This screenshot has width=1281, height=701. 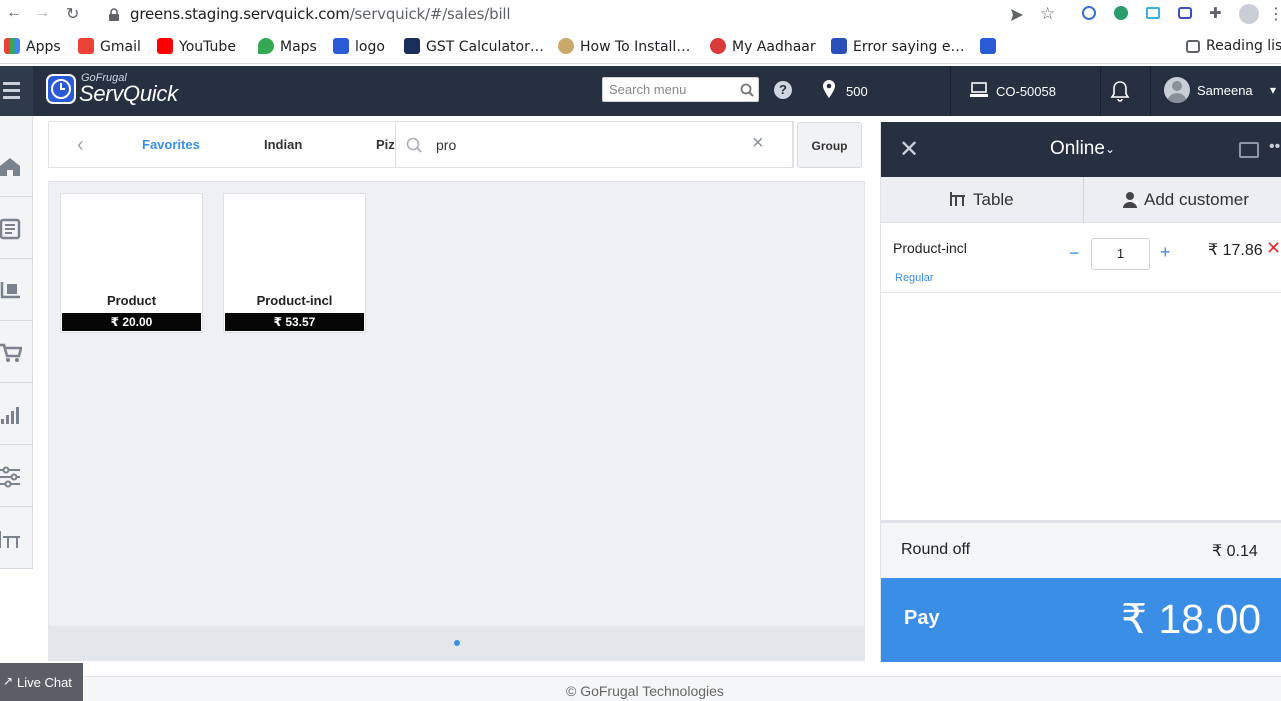 What do you see at coordinates (283, 144) in the screenshot?
I see `category-indian: Indian` at bounding box center [283, 144].